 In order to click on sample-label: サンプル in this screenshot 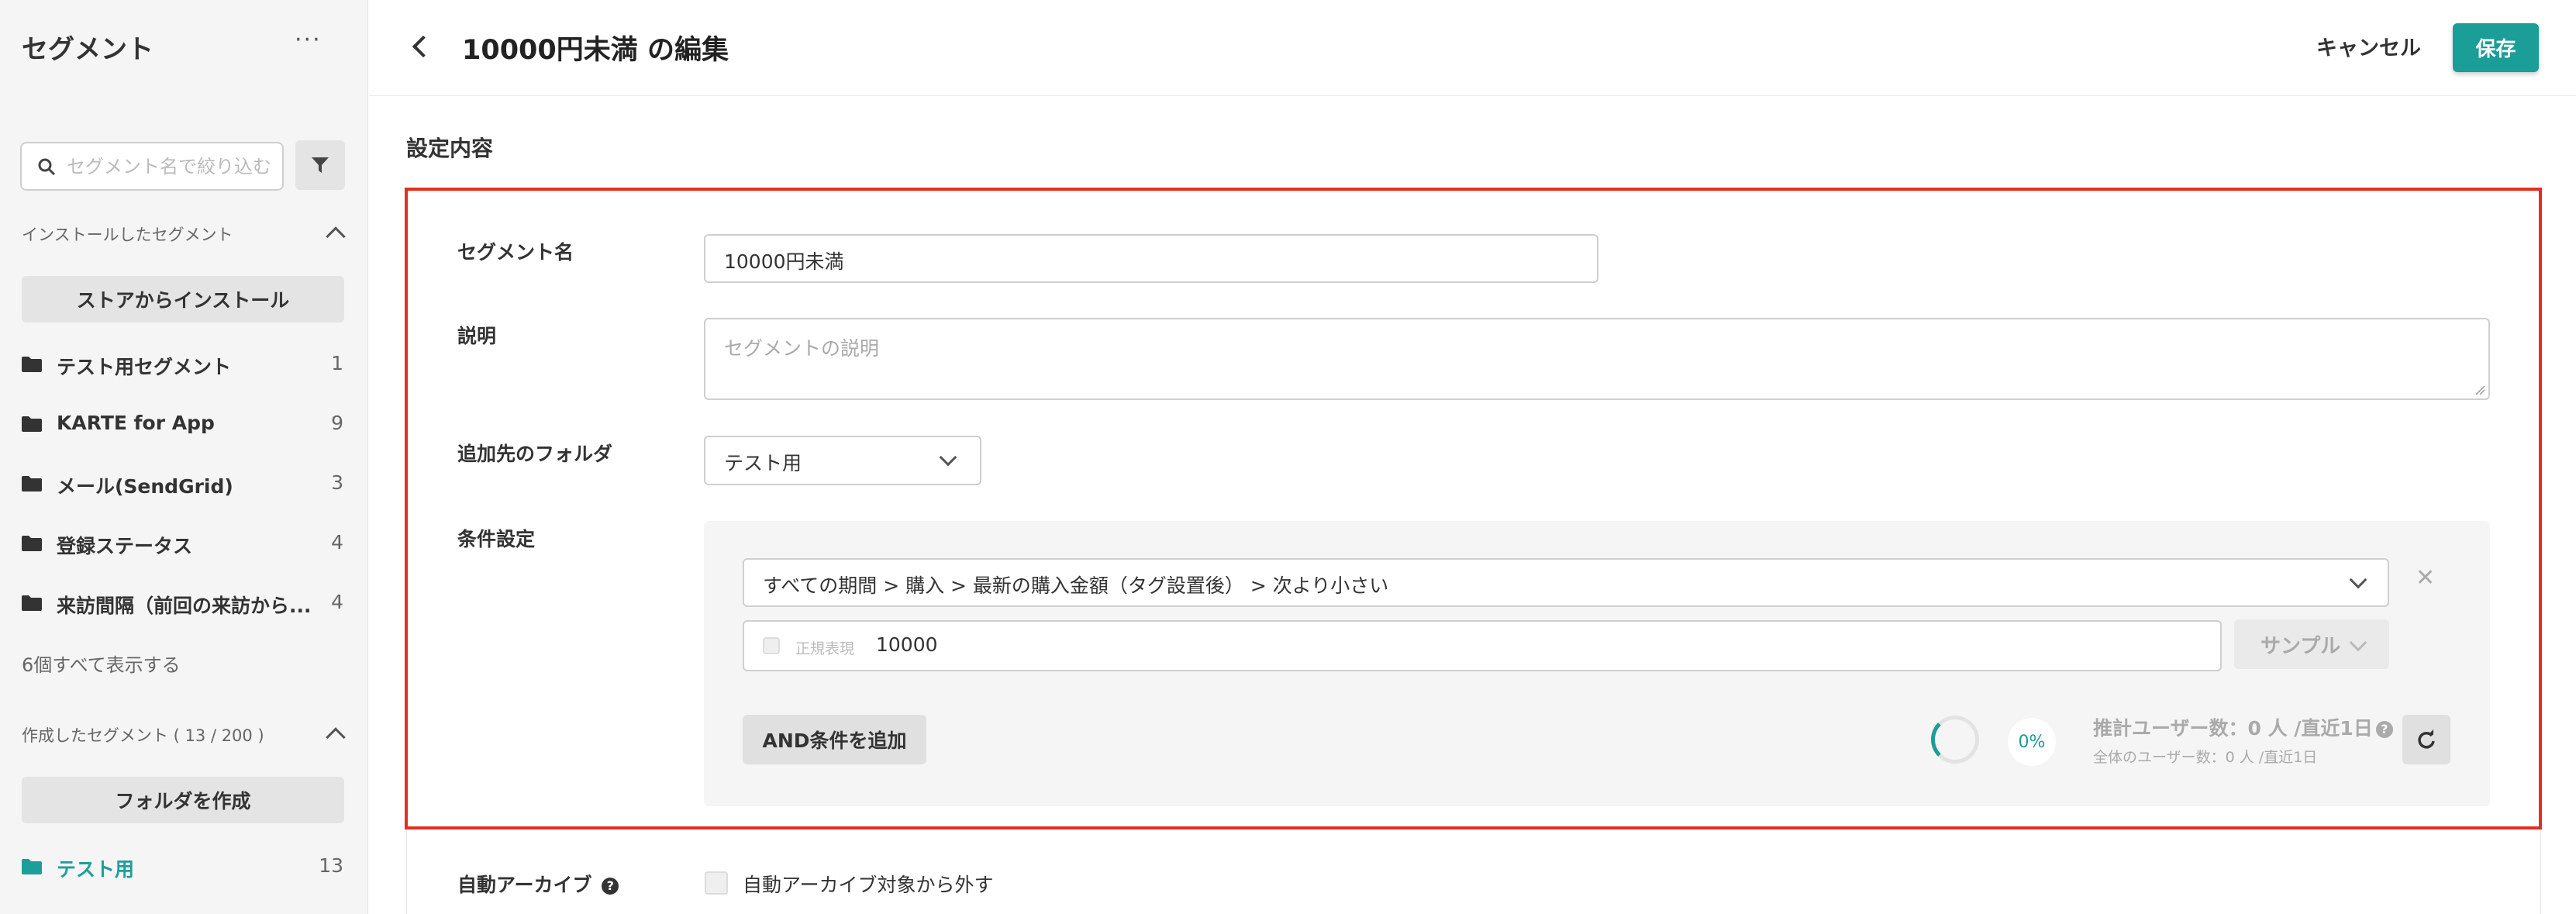, I will do `click(2300, 646)`.